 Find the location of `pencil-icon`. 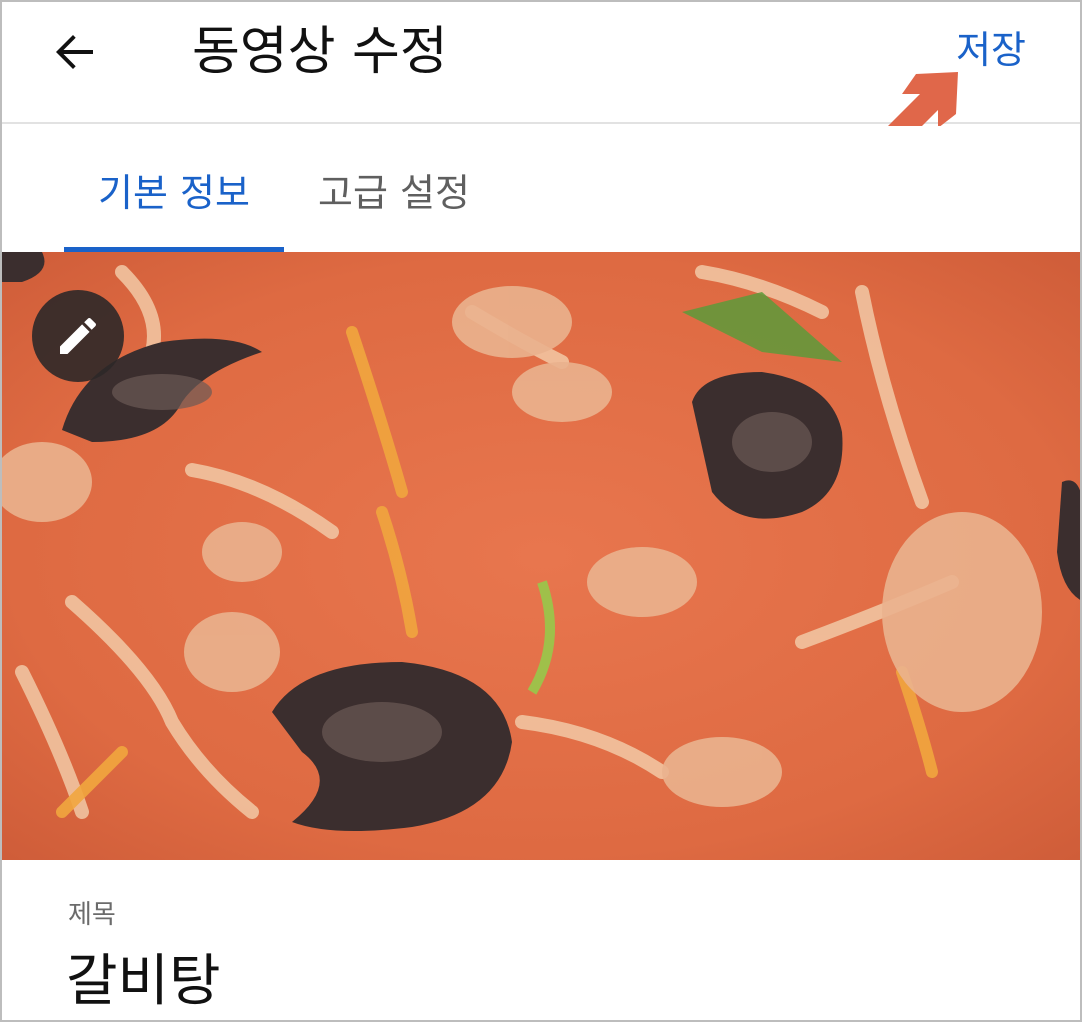

pencil-icon is located at coordinates (78, 336).